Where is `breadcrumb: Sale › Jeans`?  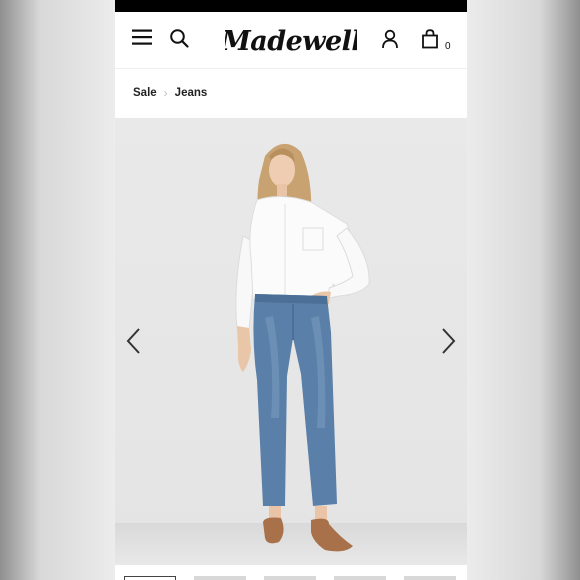
breadcrumb: Sale › Jeans is located at coordinates (291, 93).